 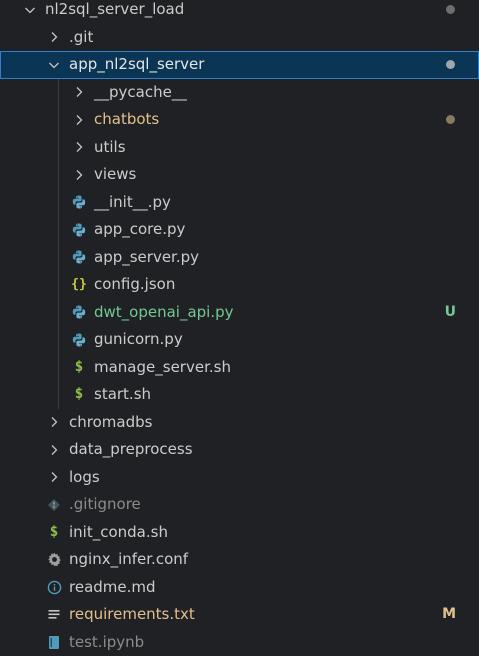 What do you see at coordinates (105, 504) in the screenshot?
I see `tree-item-label: .gitignore` at bounding box center [105, 504].